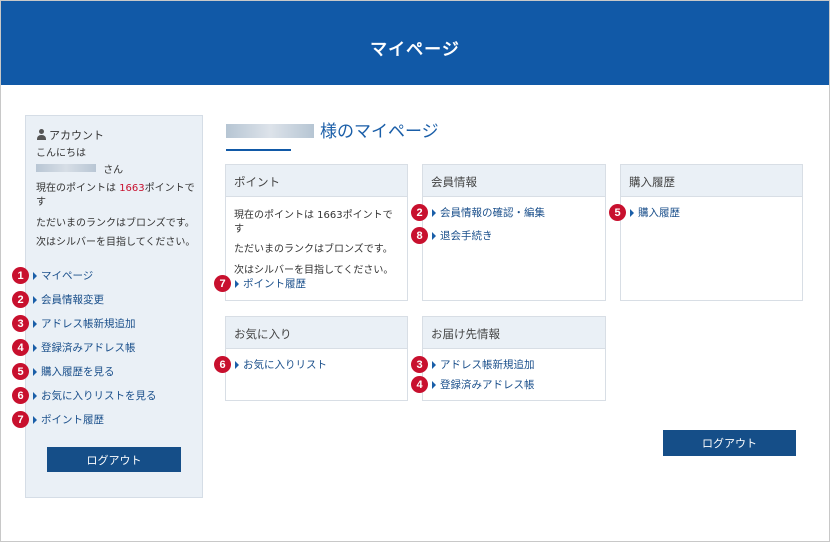  I want to click on sidebar-link-point-history: 7 ポイント履歴, so click(58, 419).